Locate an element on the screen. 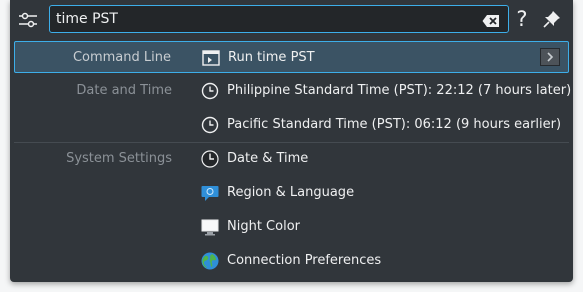  help-button: ? is located at coordinates (522, 19).